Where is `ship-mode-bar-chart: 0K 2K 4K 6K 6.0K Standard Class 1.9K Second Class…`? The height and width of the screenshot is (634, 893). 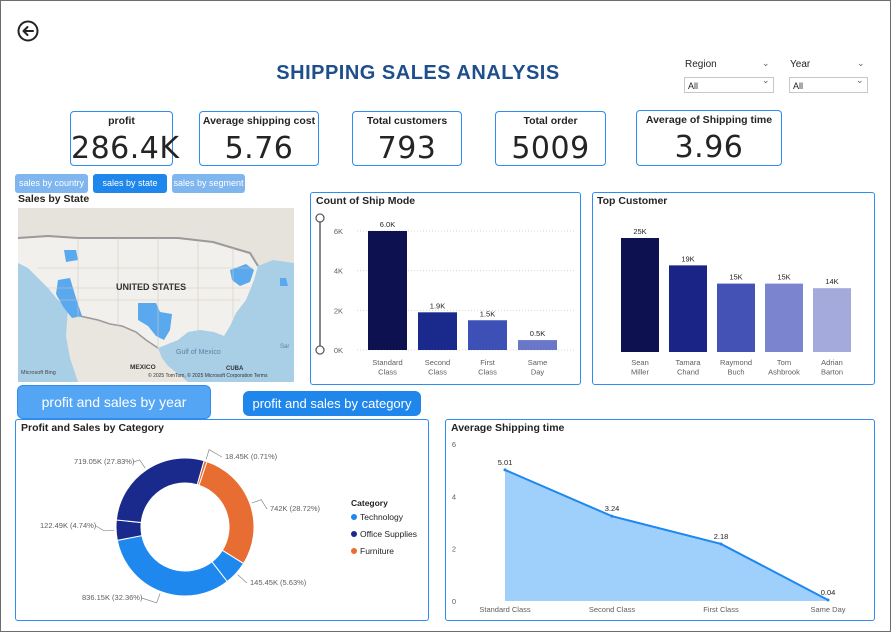
ship-mode-bar-chart: 0K 2K 4K 6K 6.0K Standard Class 1.9K Second Class… is located at coordinates (445, 295).